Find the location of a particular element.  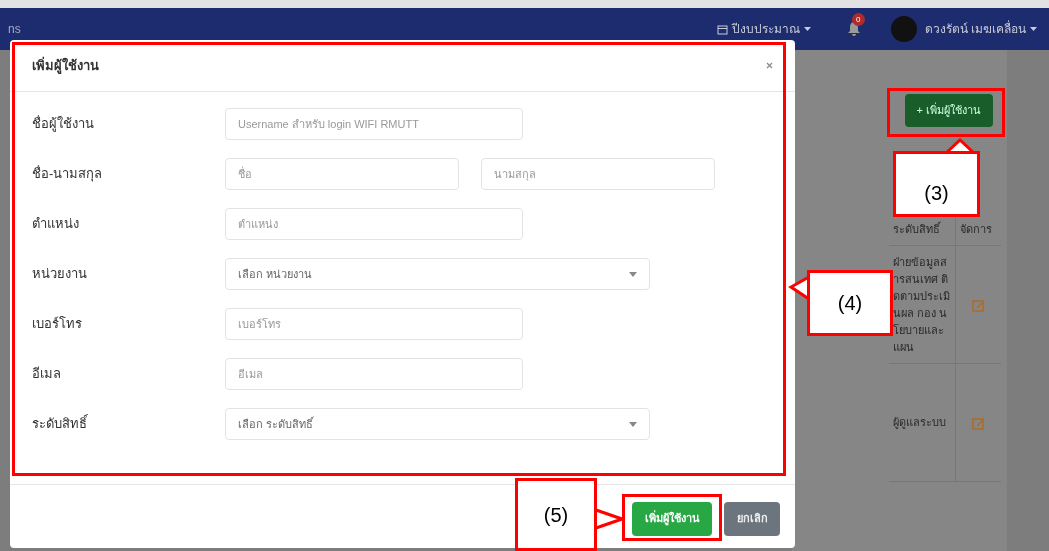

field-label: อีเมล is located at coordinates (47, 374).